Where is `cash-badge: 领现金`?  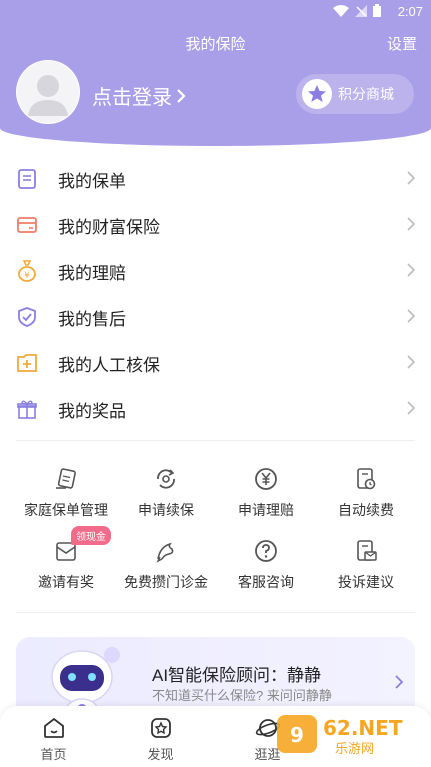 cash-badge: 领现金 is located at coordinates (91, 535).